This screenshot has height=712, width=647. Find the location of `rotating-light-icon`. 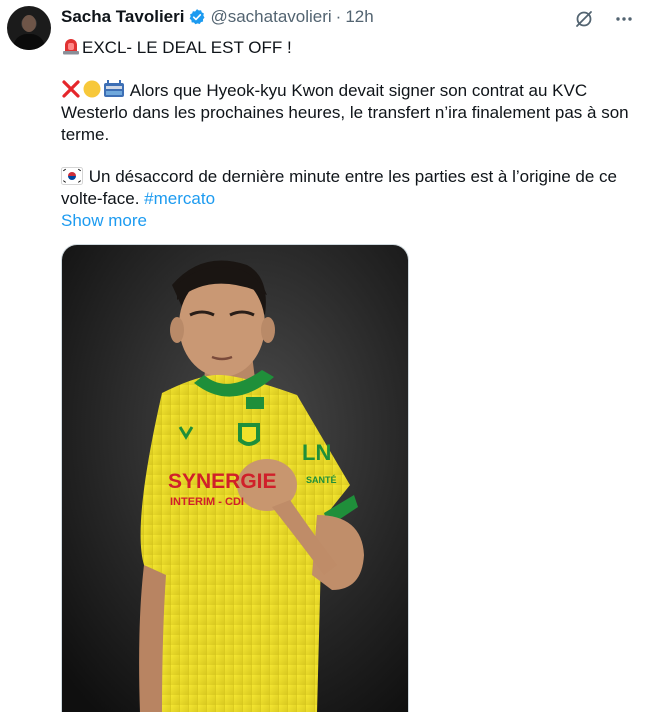

rotating-light-icon is located at coordinates (71, 47).